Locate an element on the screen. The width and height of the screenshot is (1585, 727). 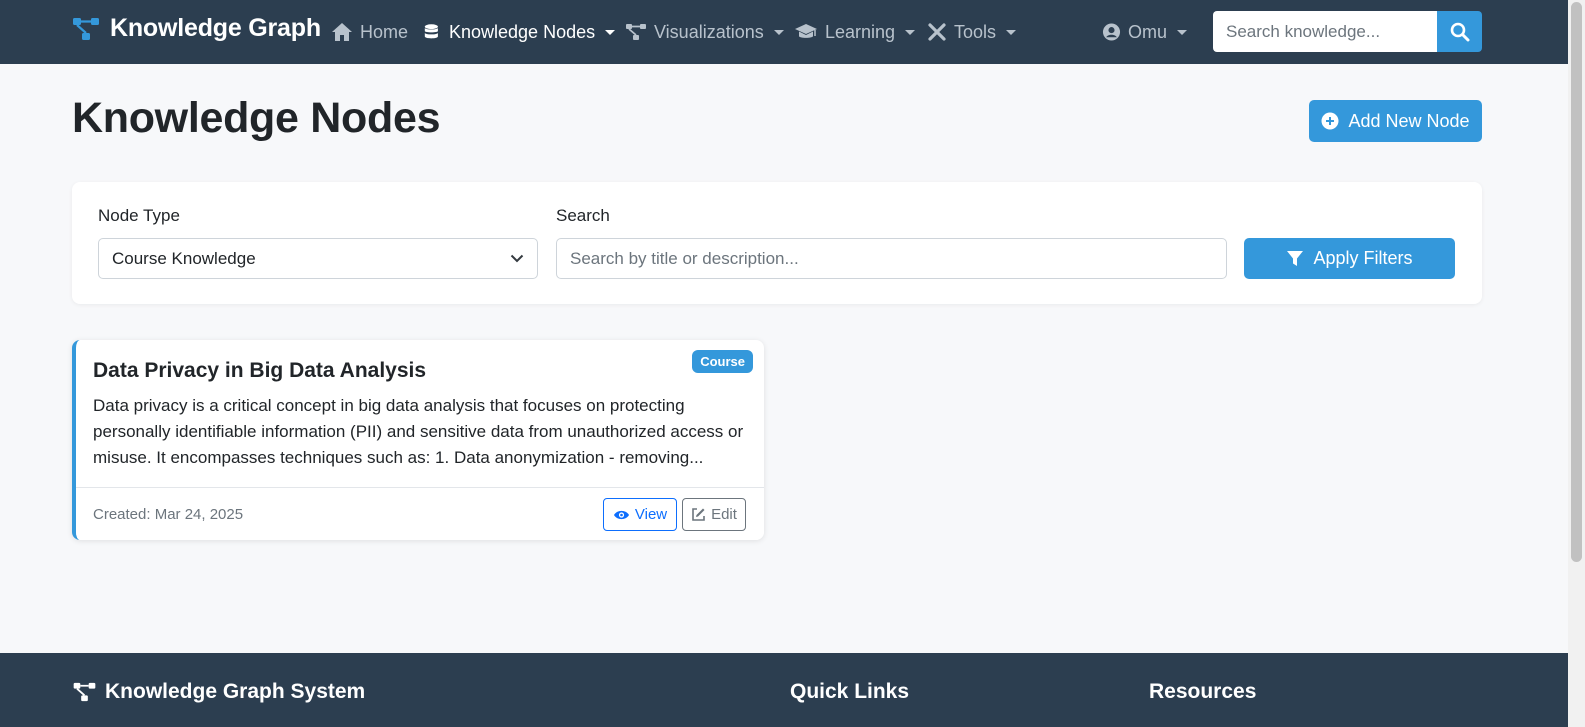
add-new-node-button: Add New Node is located at coordinates (1395, 121).